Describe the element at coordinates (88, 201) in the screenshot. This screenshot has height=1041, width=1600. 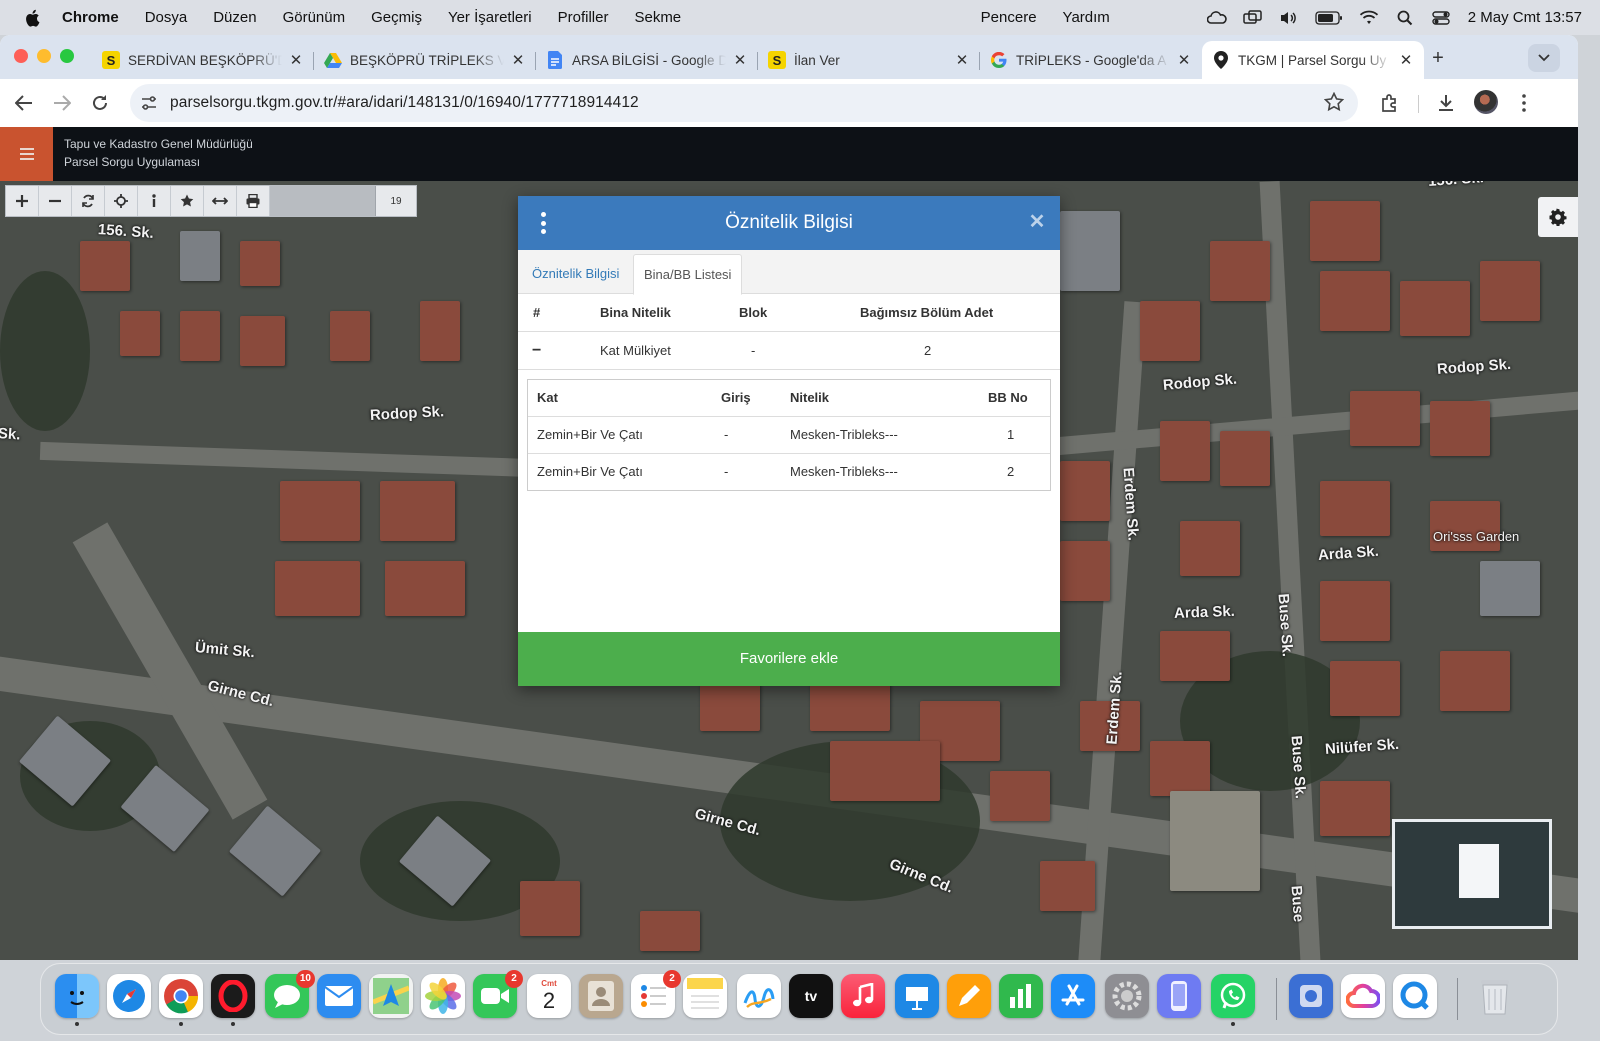
I see `refresh-icon` at that location.